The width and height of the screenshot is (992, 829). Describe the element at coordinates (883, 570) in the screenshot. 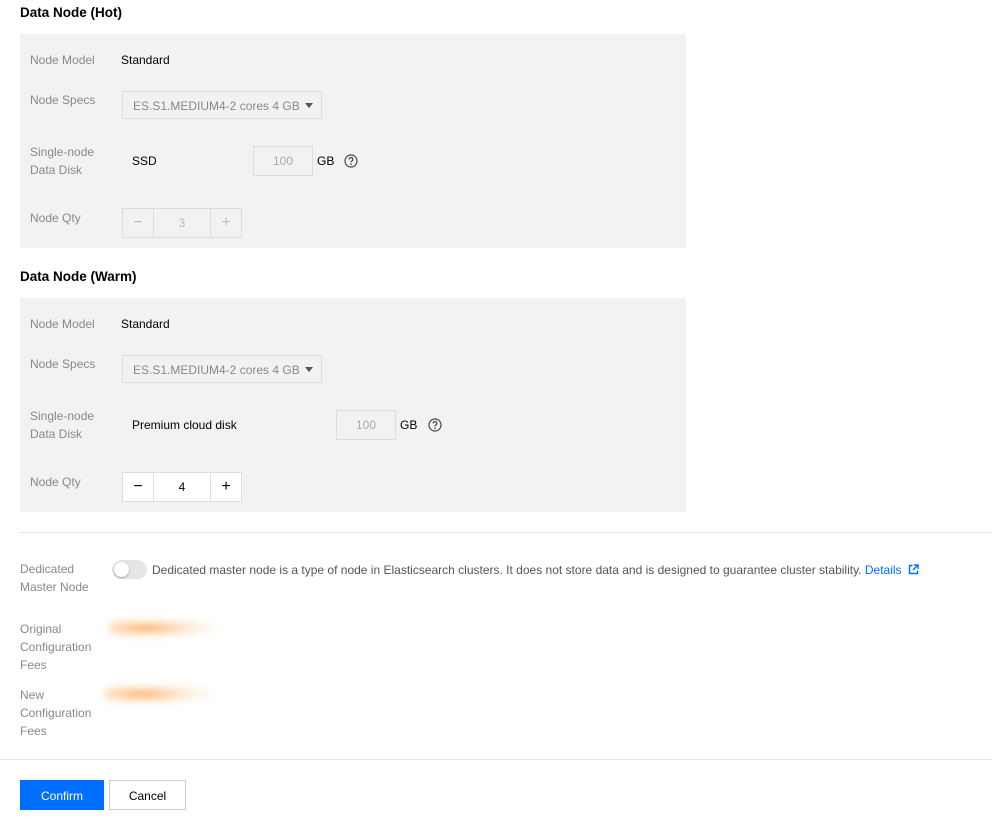

I see `details-link: Details` at that location.